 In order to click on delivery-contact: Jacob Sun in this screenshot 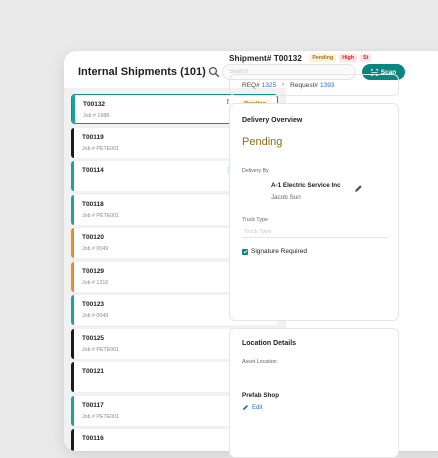, I will do `click(286, 197)`.